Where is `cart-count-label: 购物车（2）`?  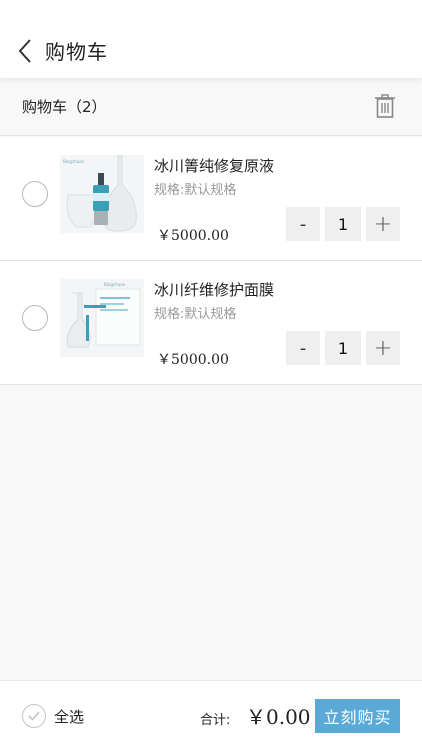
cart-count-label: 购物车（2） is located at coordinates (64, 107).